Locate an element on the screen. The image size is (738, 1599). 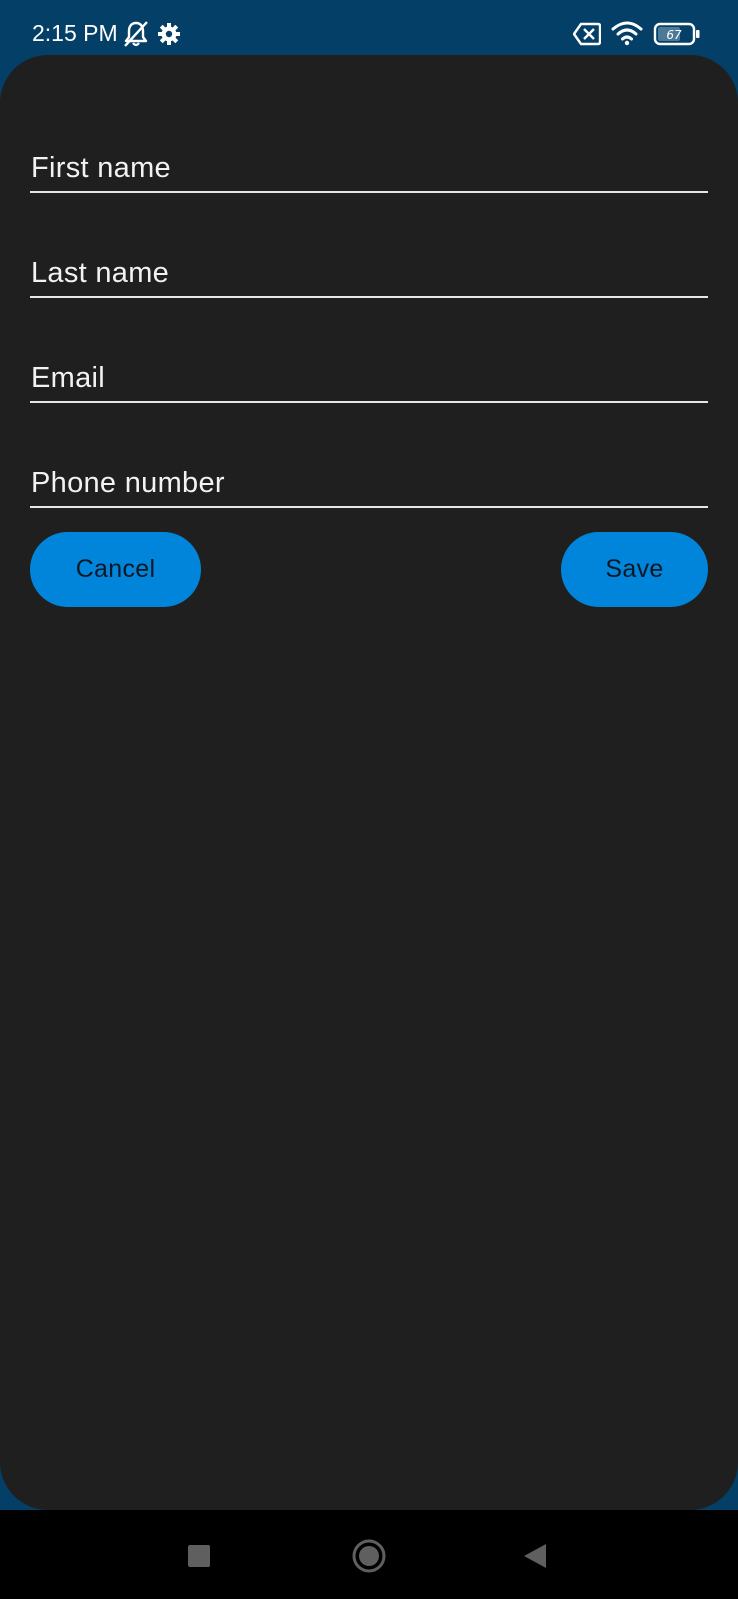
phone-number-field: Phone number is located at coordinates (369, 455).